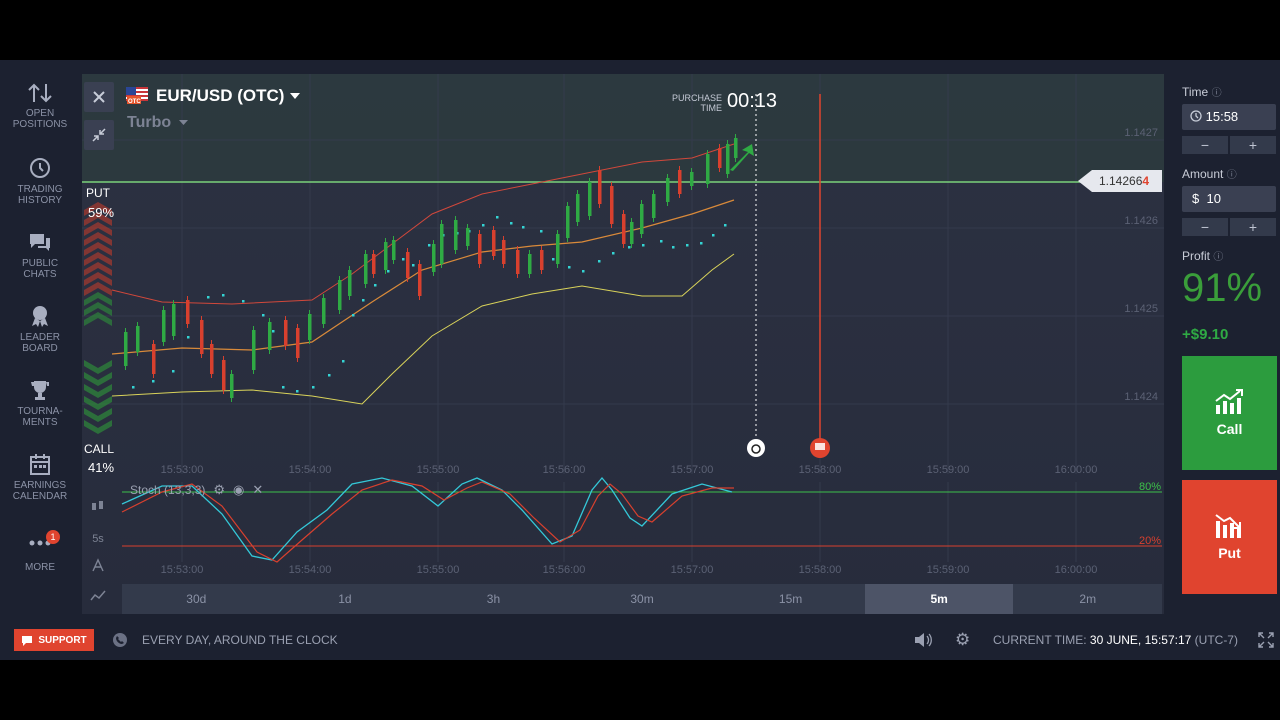  What do you see at coordinates (820, 470) in the screenshot?
I see `time-tick-label: 15:58:00` at bounding box center [820, 470].